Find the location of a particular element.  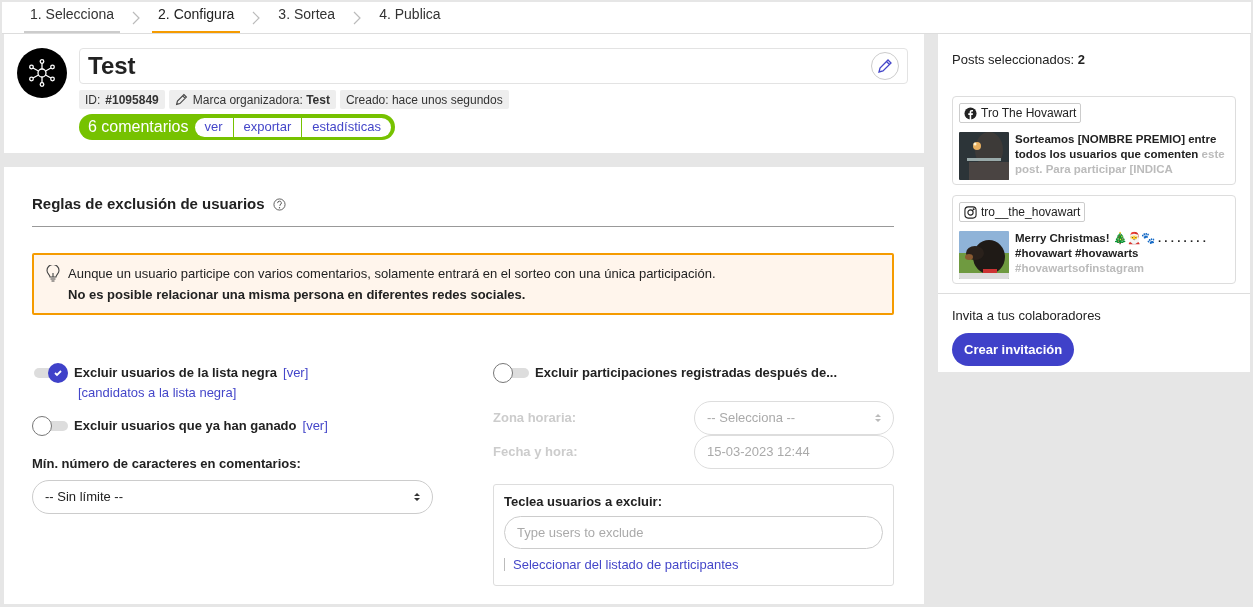

post-card: tro__the_hovawart Merry Christmas! 🎄🎅🐾 . . . . . . . . #hovawart #hovawarts #hovawartsofinstagram is located at coordinates (1094, 239).